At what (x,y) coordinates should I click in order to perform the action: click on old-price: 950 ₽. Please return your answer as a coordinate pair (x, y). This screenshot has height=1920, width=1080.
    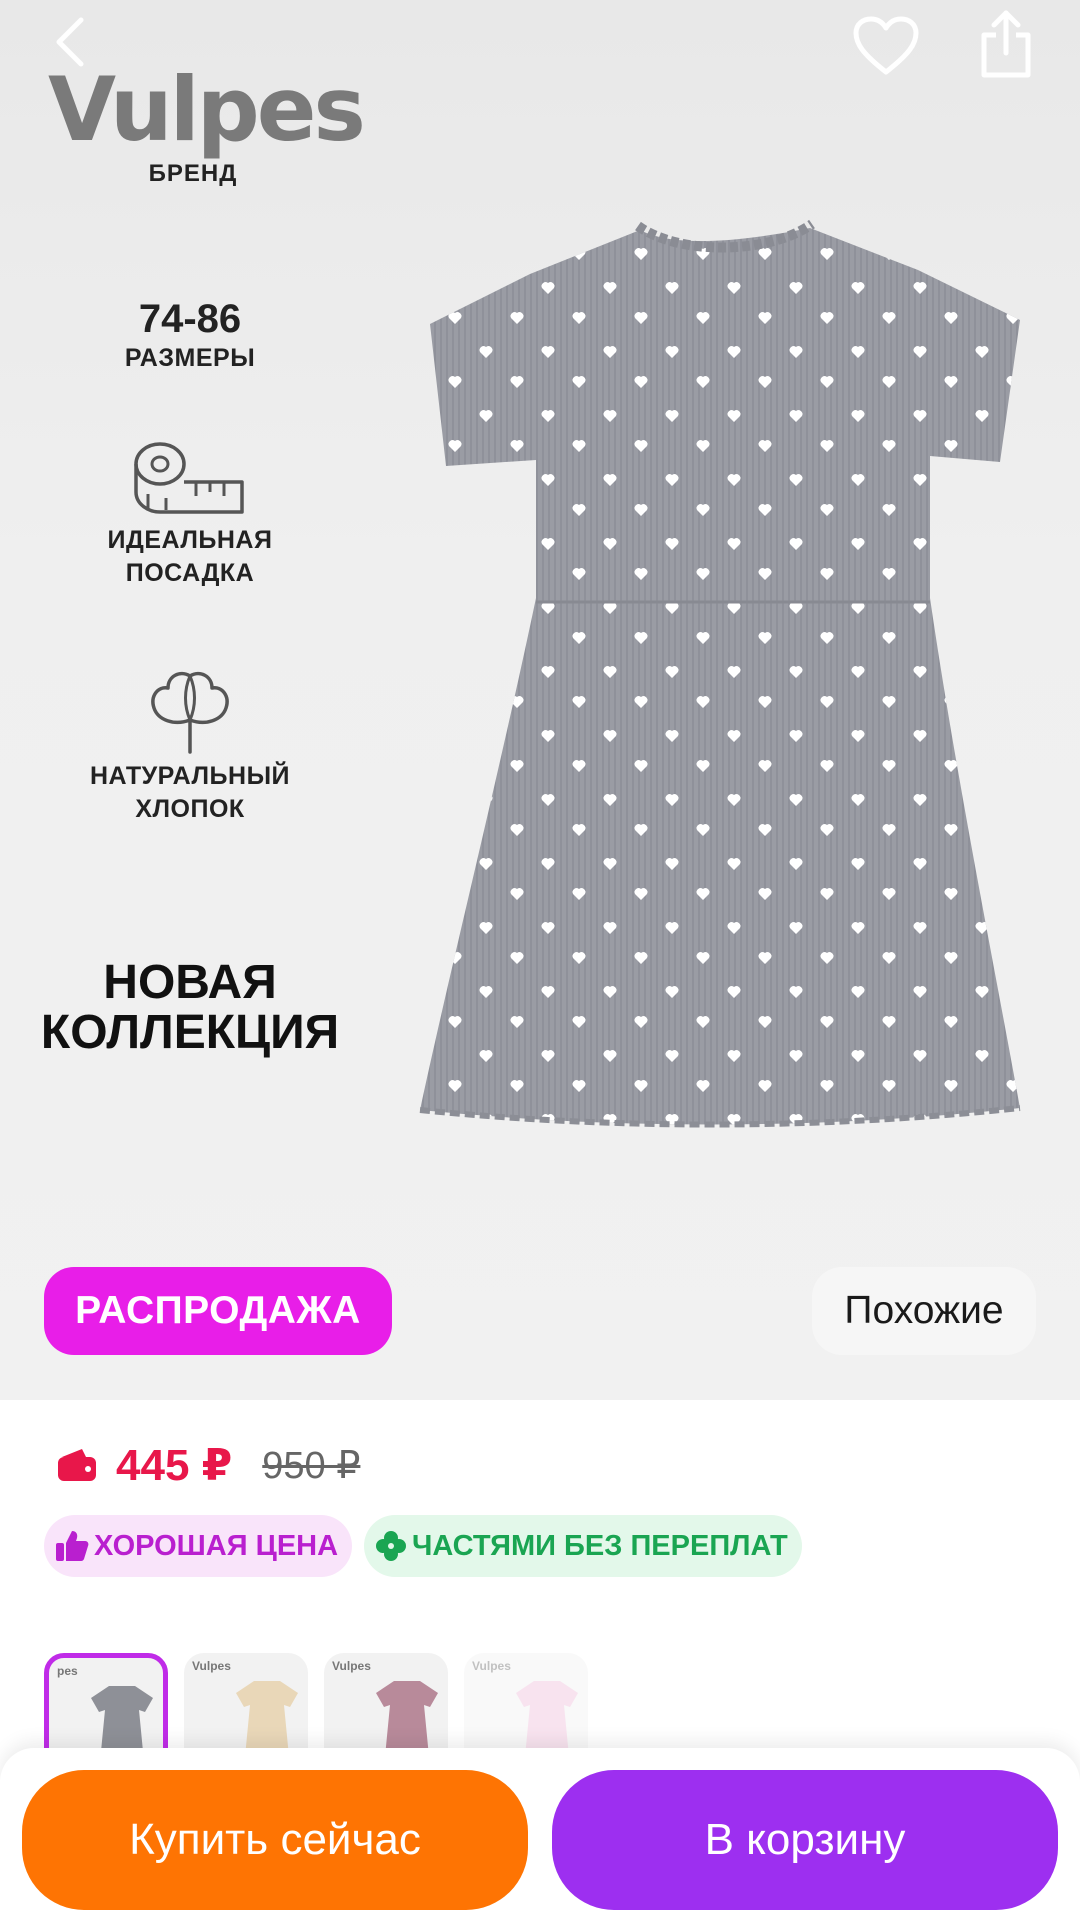
    Looking at the image, I should click on (311, 1465).